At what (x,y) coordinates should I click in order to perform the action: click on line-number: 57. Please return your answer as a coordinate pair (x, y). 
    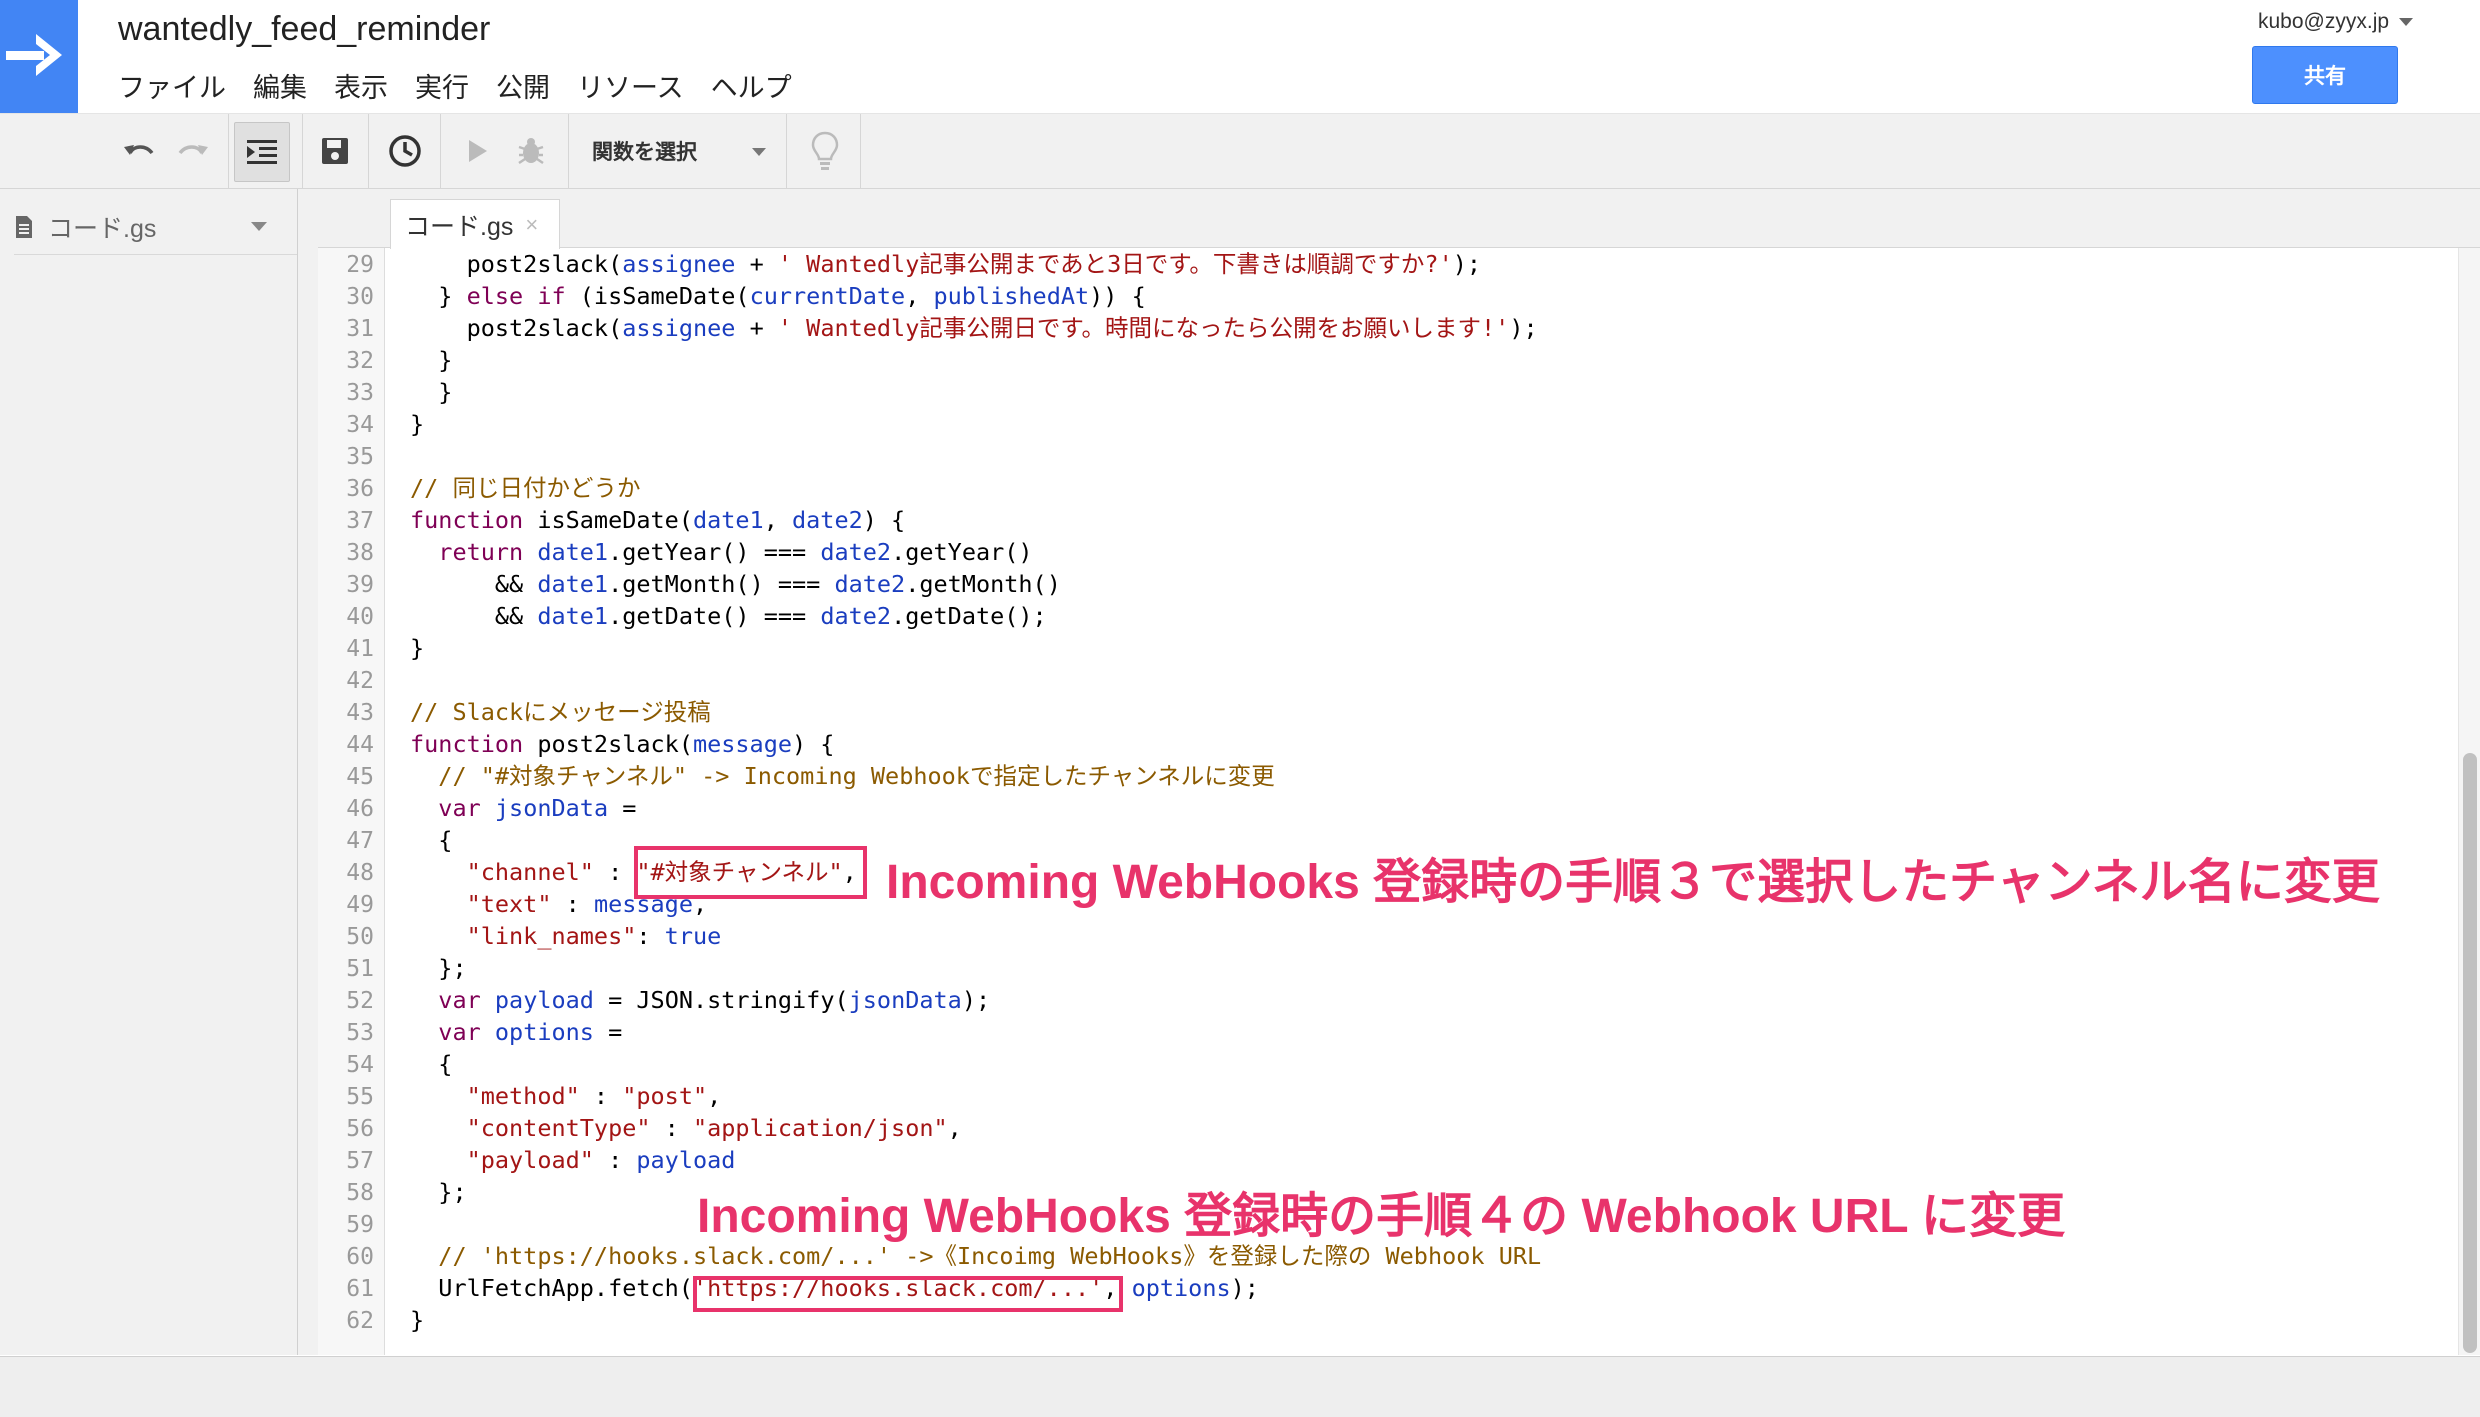
    Looking at the image, I should click on (360, 1161).